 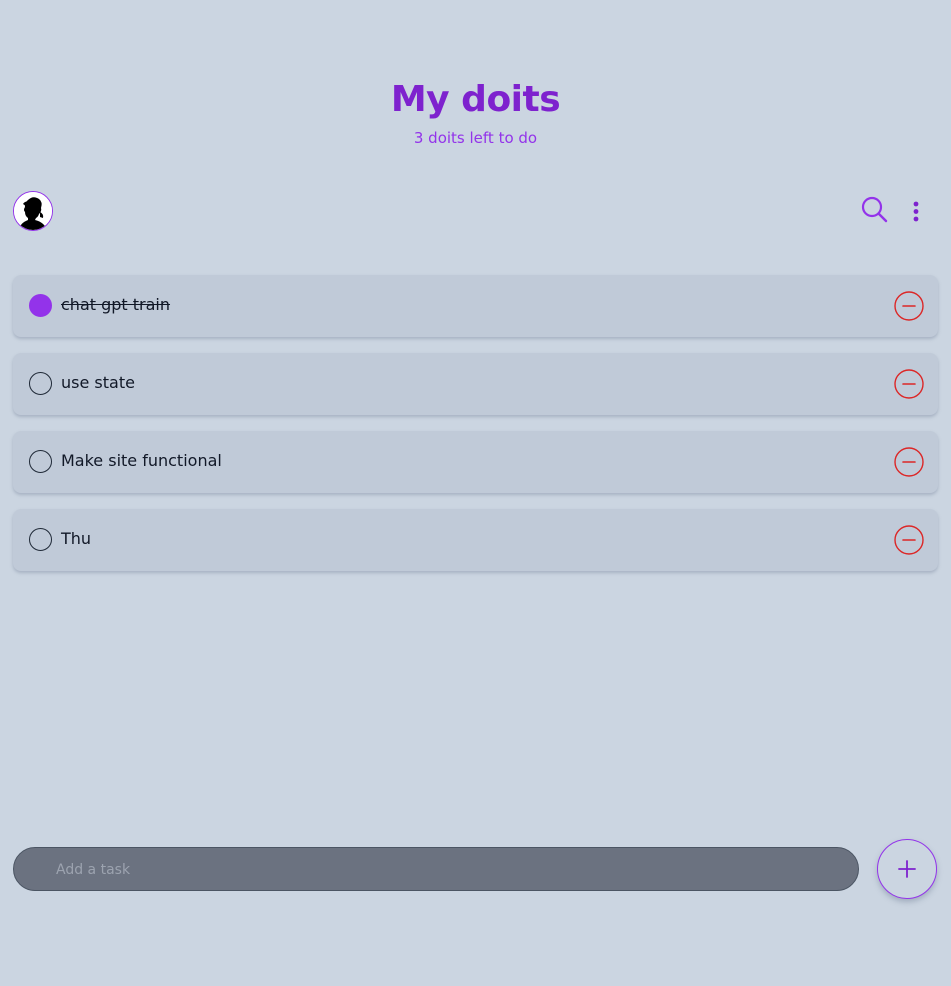 I want to click on task-item: Make site functional, so click(x=475, y=462).